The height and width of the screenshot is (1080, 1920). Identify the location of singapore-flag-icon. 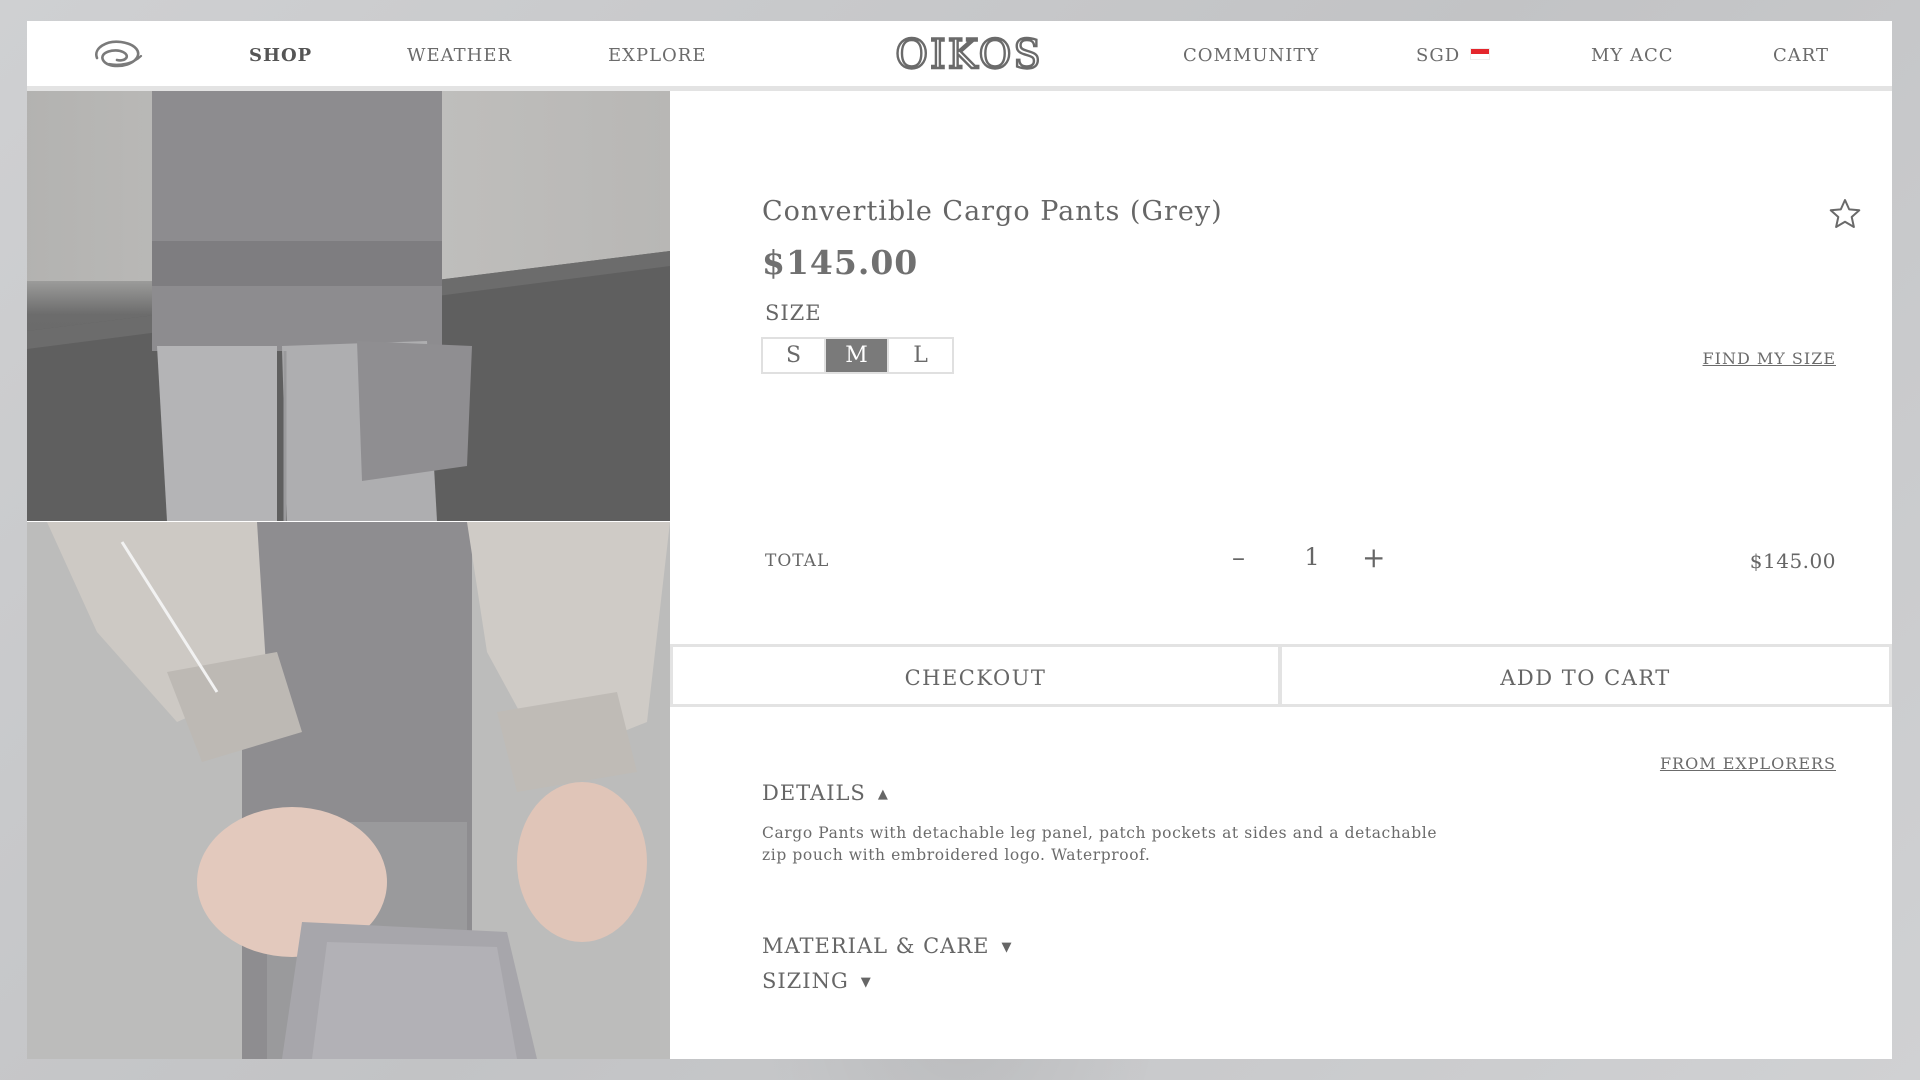
(1480, 54).